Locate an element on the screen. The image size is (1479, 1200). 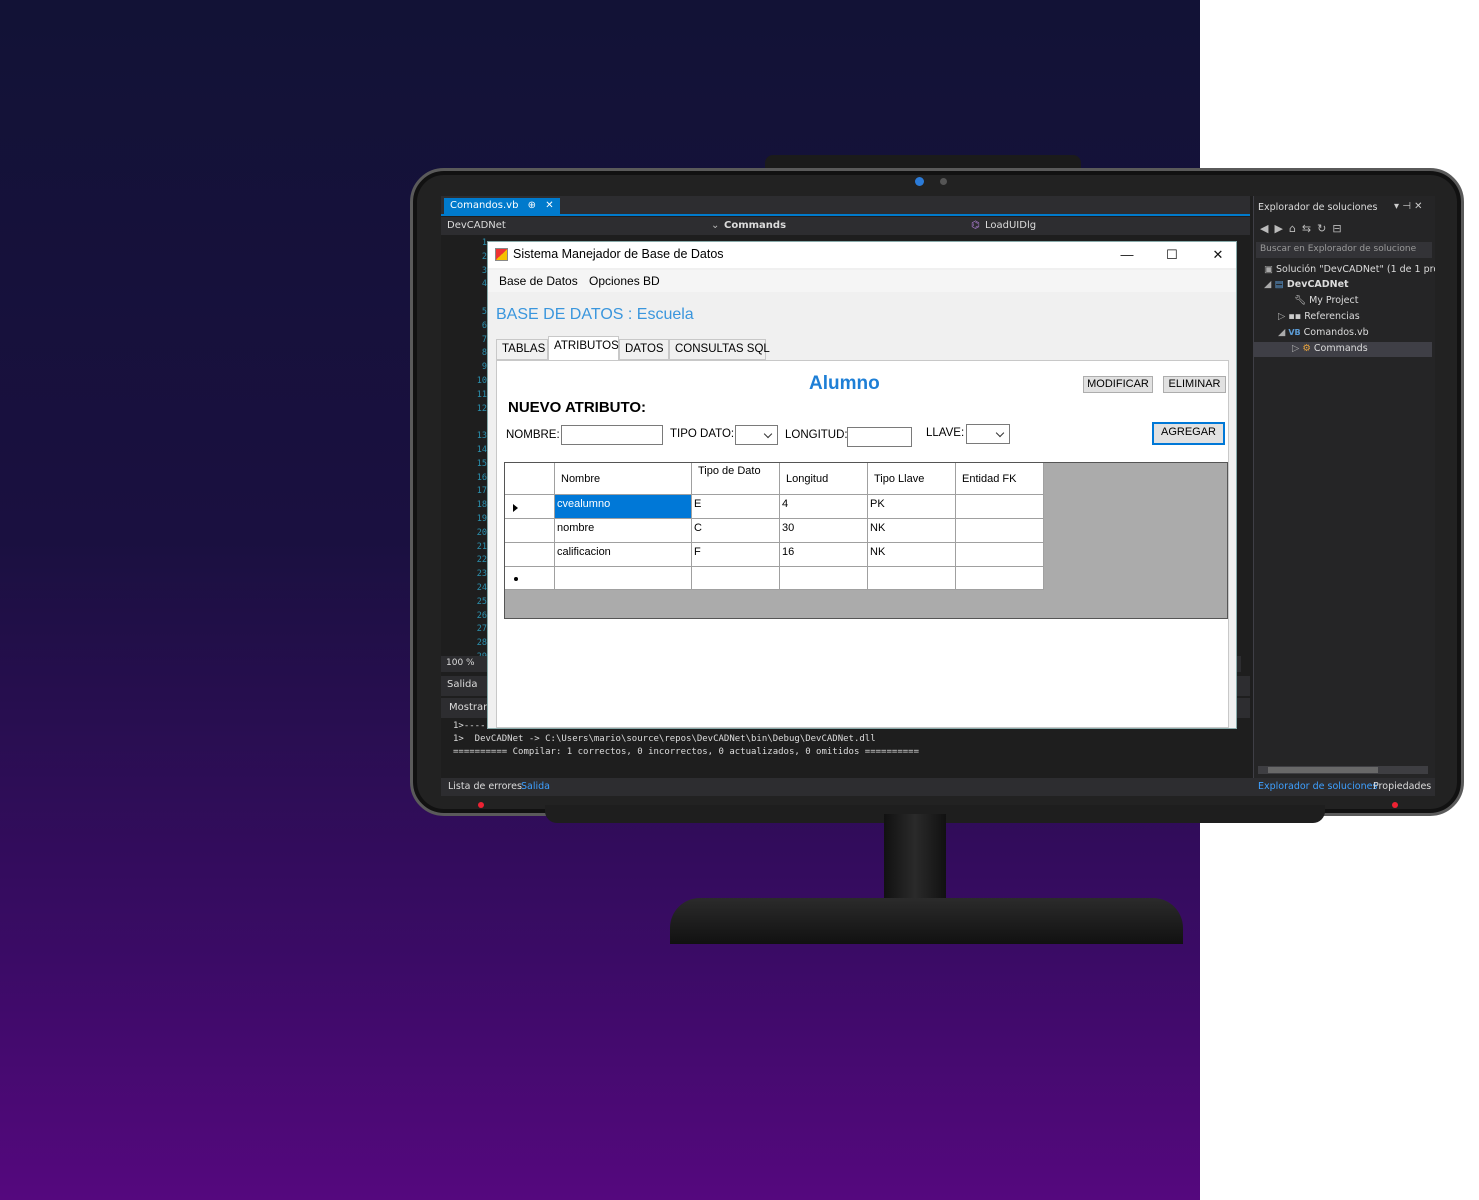
line-number: 16 is located at coordinates (481, 477).